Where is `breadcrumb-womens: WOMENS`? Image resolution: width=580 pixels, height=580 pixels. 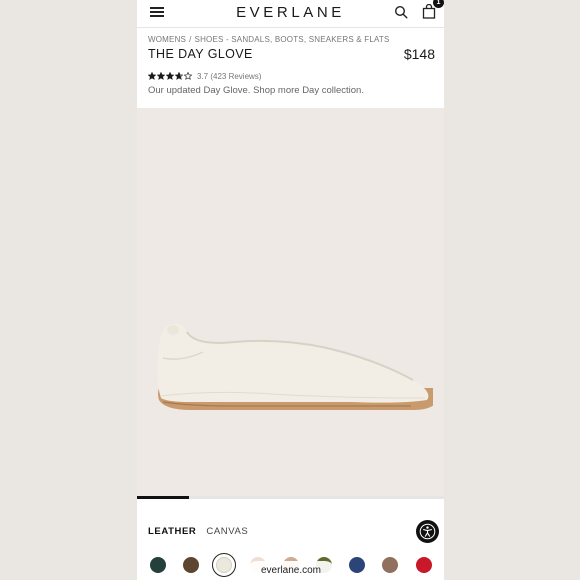
breadcrumb-womens: WOMENS is located at coordinates (167, 39).